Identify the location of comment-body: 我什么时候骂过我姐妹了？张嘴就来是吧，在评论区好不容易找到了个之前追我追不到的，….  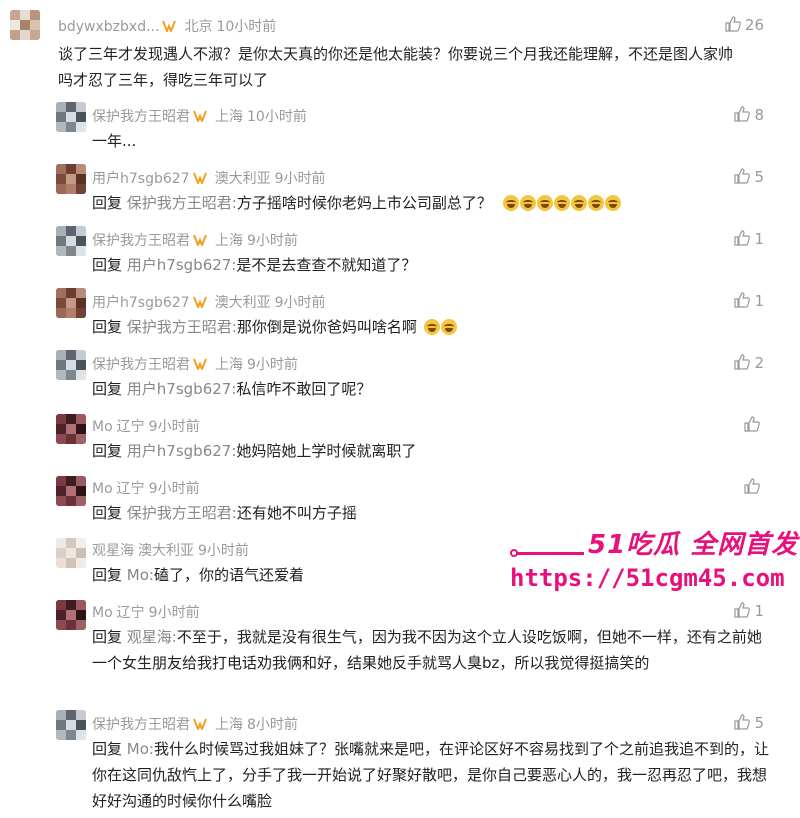
(430, 775).